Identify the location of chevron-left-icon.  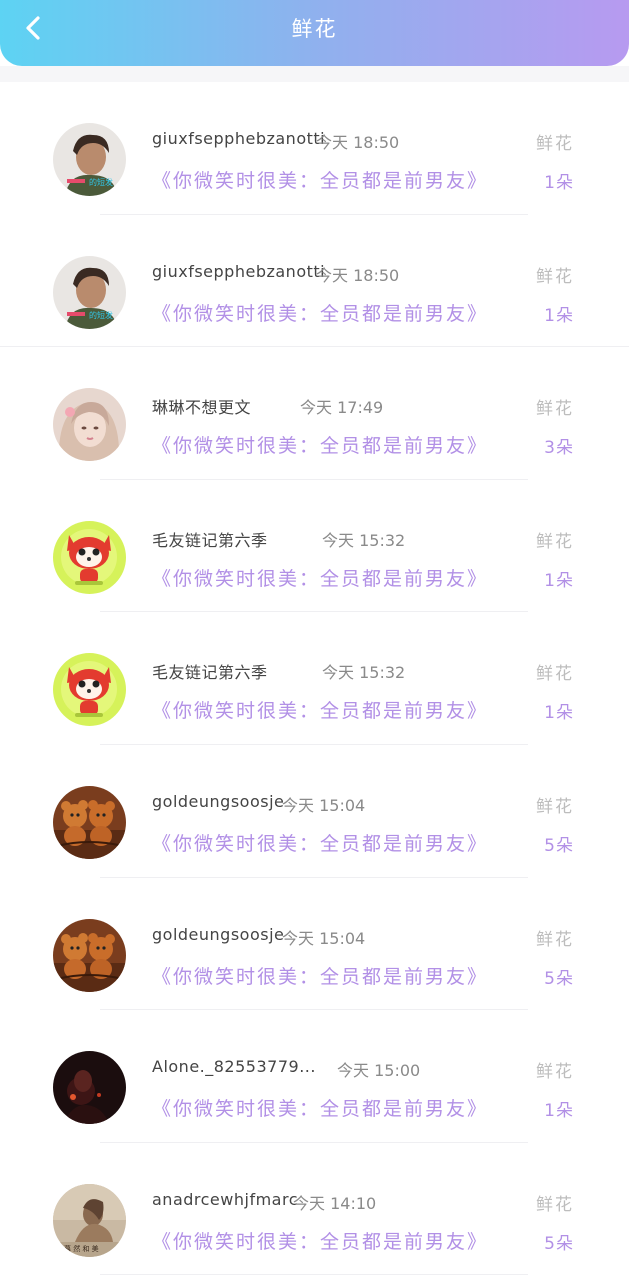
(33, 28).